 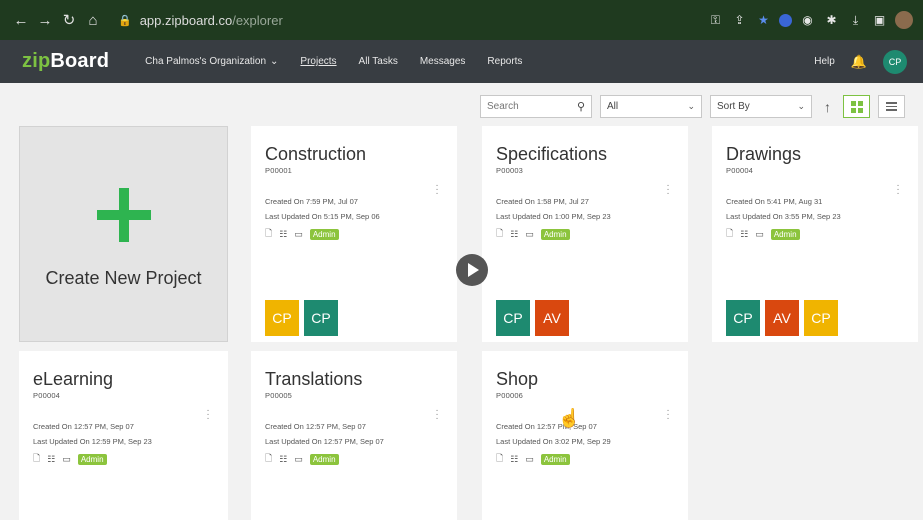 I want to click on project-title: Shop, so click(x=517, y=379).